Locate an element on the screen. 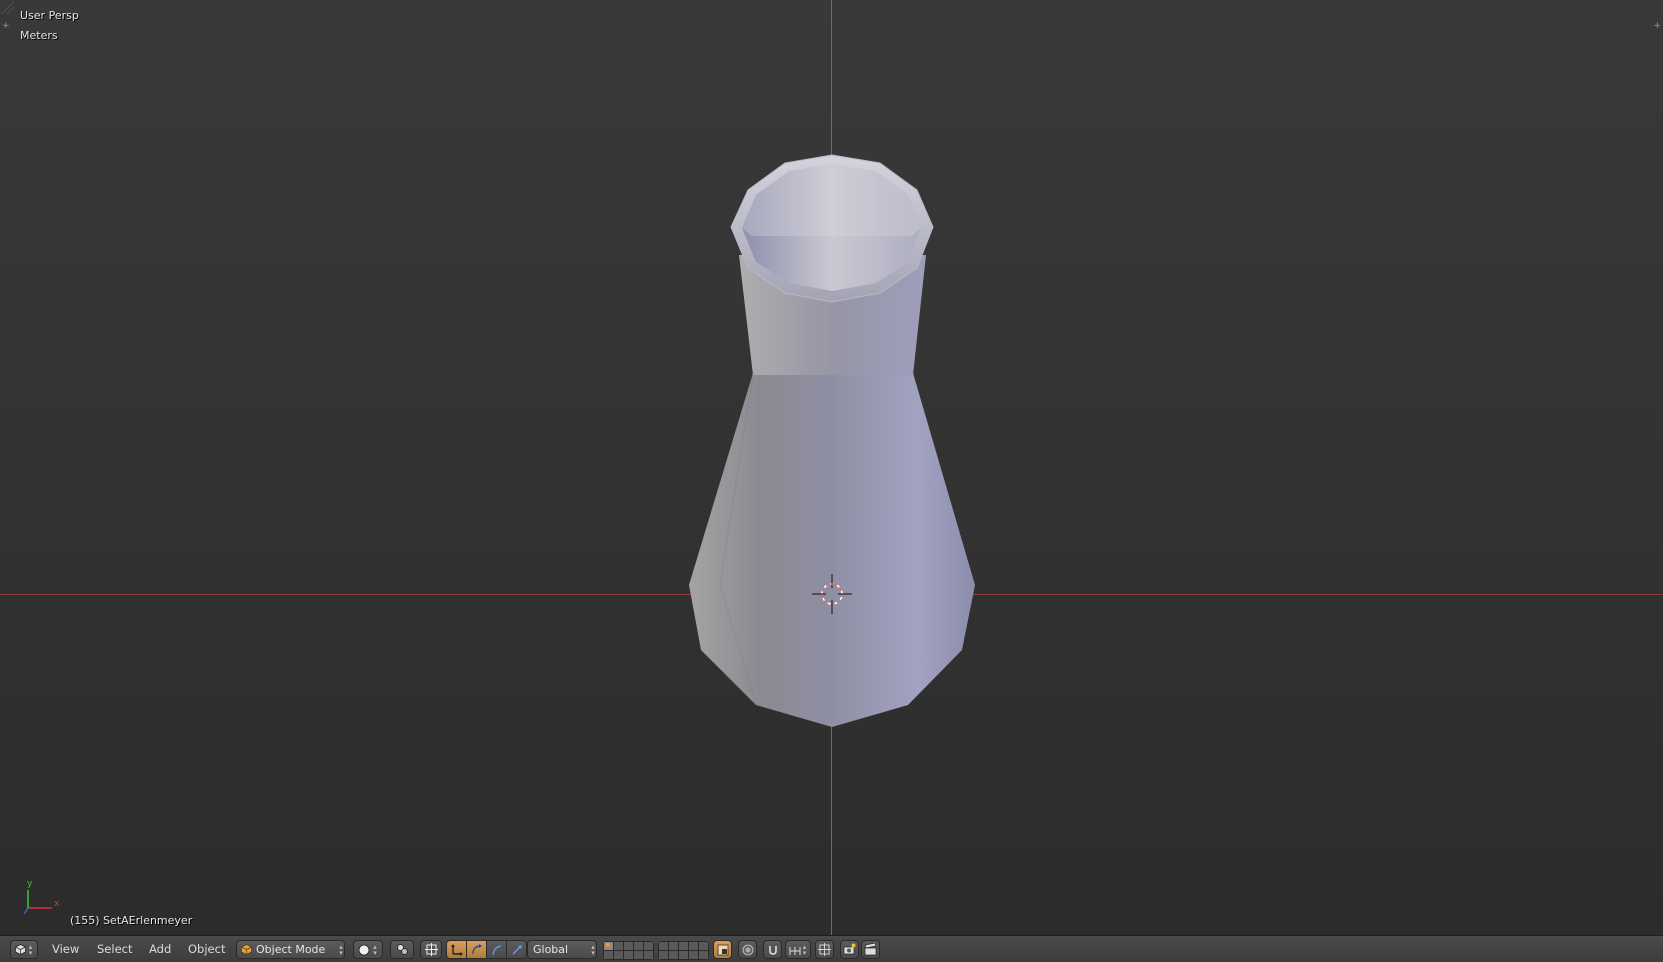 This screenshot has width=1663, height=962. snap-target-button is located at coordinates (824, 949).